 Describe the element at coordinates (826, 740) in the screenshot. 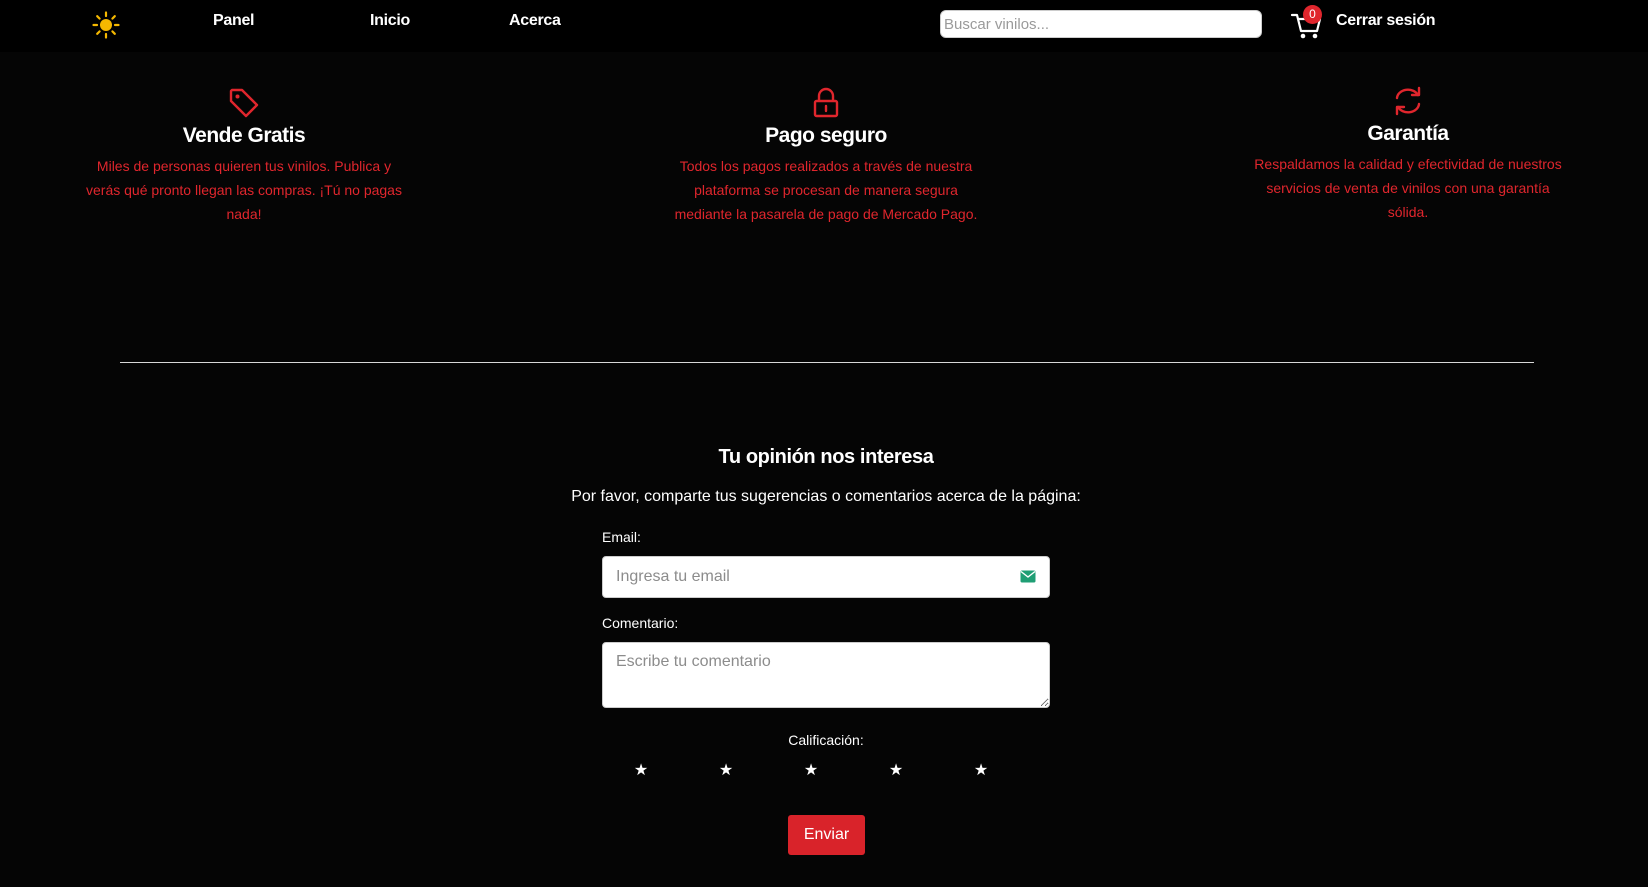

I see `rating-label: Calificación:` at that location.